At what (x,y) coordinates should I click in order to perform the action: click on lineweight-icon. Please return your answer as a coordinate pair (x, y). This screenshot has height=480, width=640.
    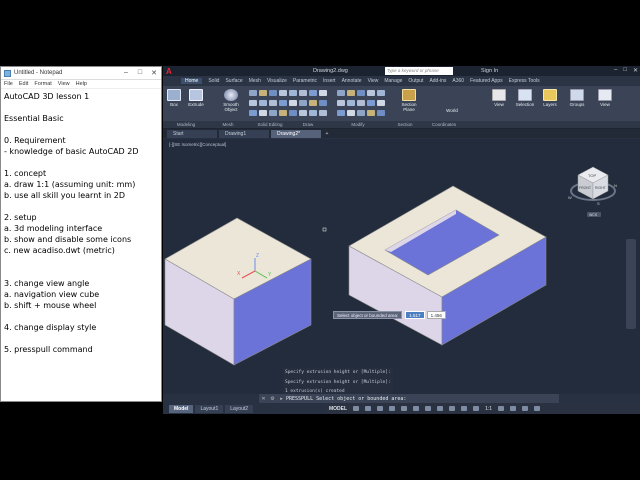
    Looking at the image, I should click on (428, 408).